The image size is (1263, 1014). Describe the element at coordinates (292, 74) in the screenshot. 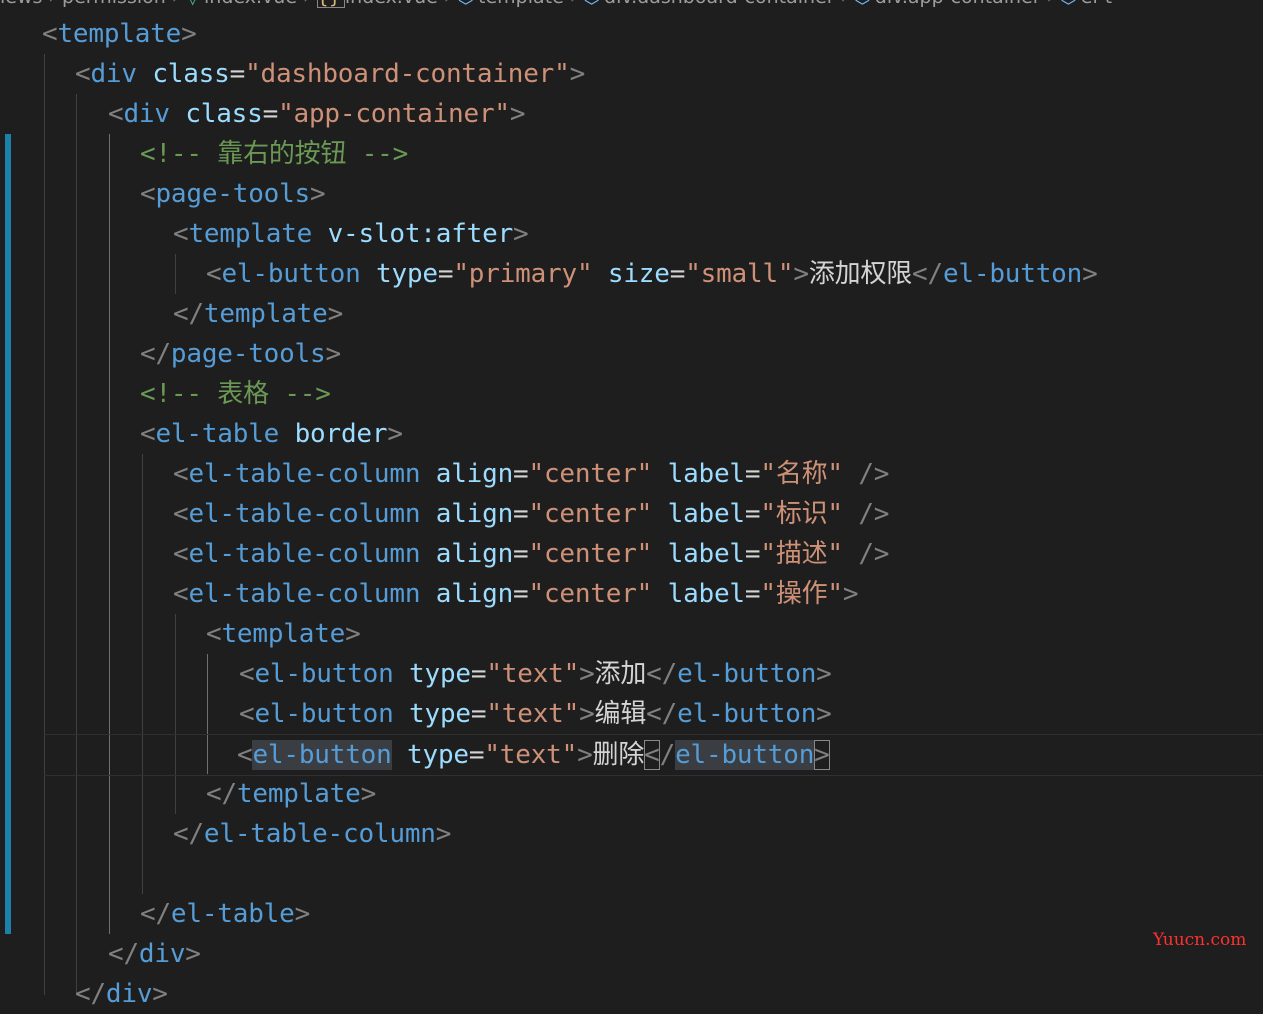

I see `code-line: <div class="dashboard-container">` at that location.